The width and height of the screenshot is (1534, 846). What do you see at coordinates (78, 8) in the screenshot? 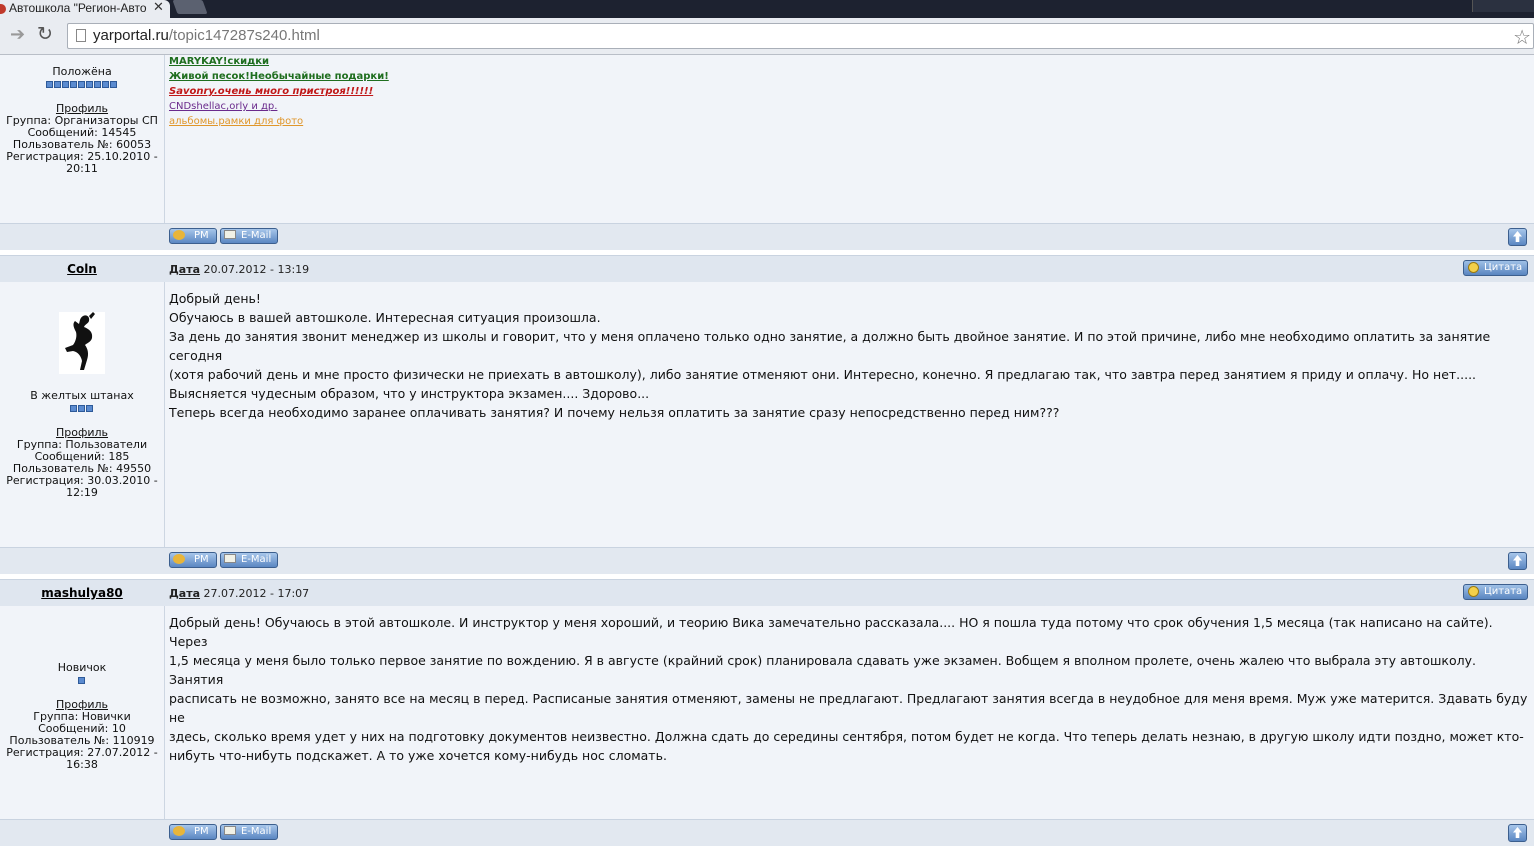
I see `tab-title: Автошкола "Регион-Авто` at bounding box center [78, 8].